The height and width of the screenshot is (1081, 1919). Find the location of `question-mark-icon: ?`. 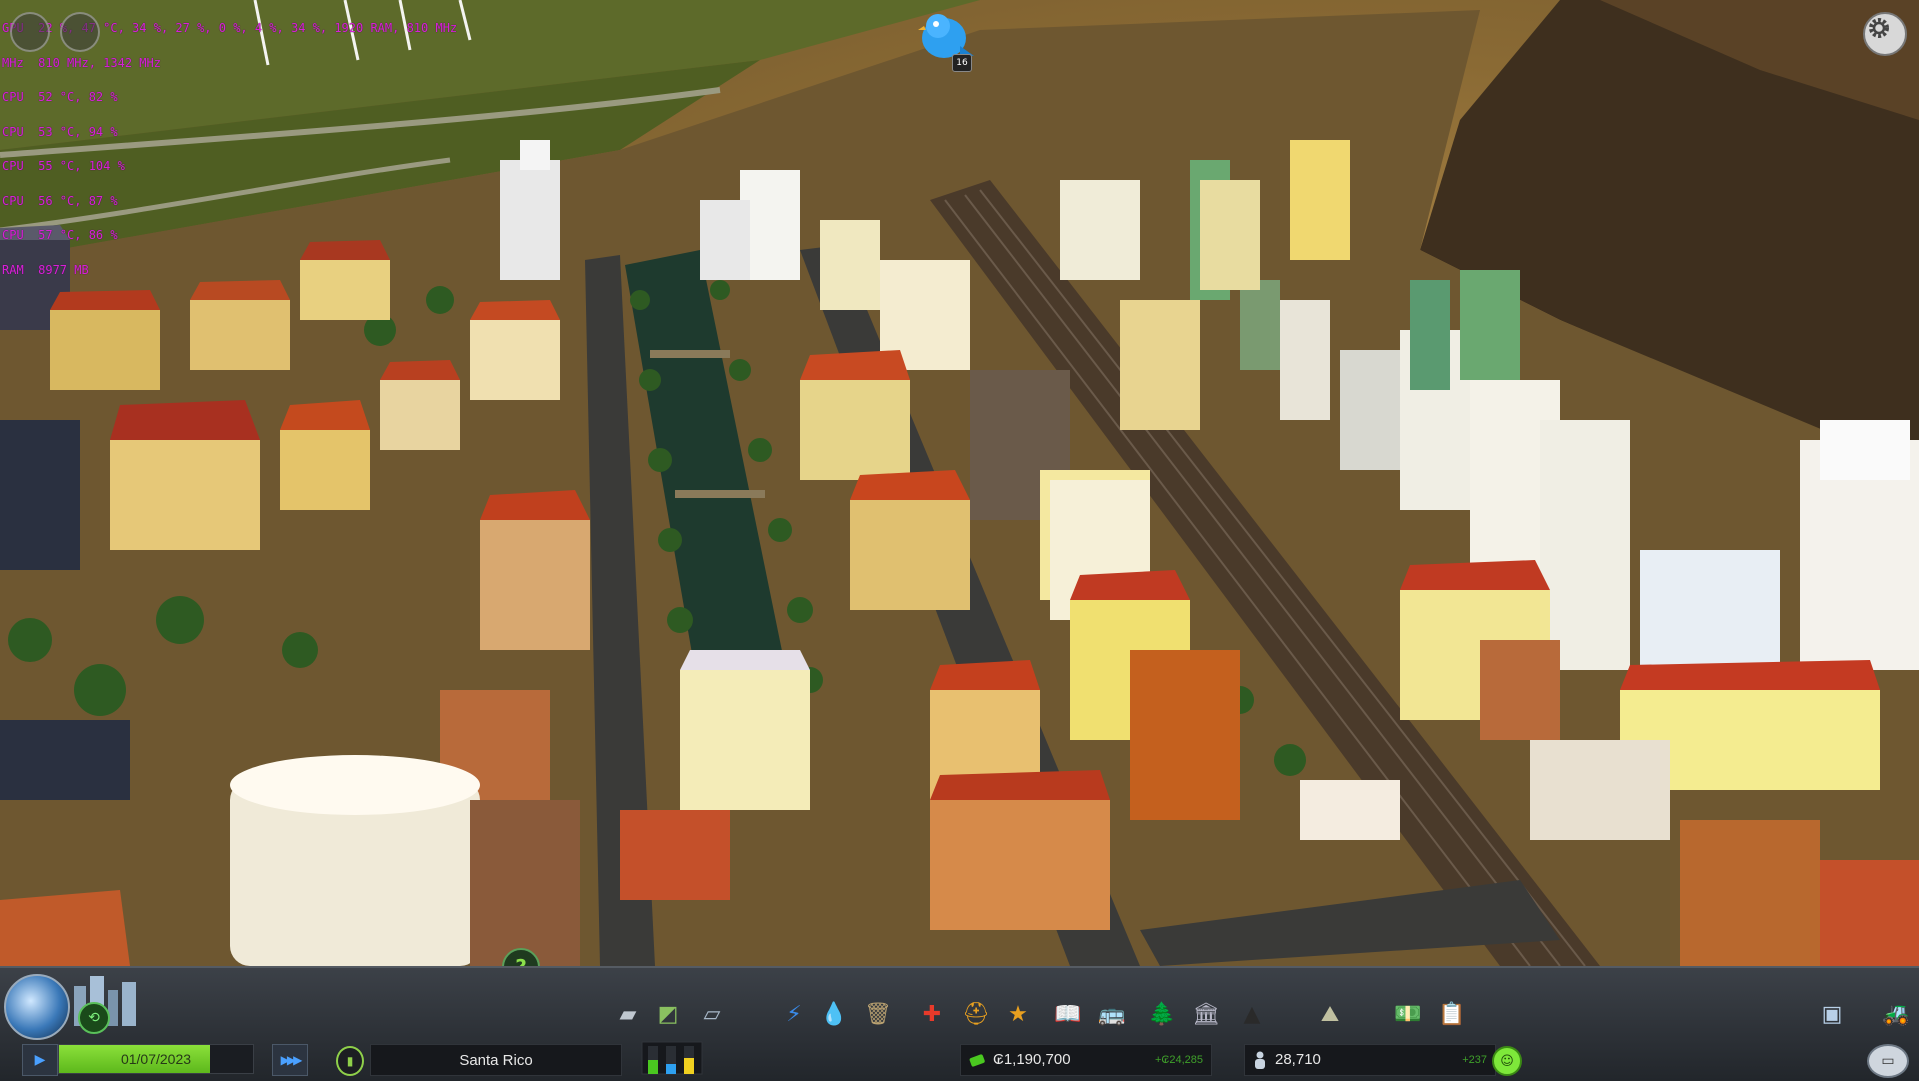

question-mark-icon: ? is located at coordinates (521, 960).